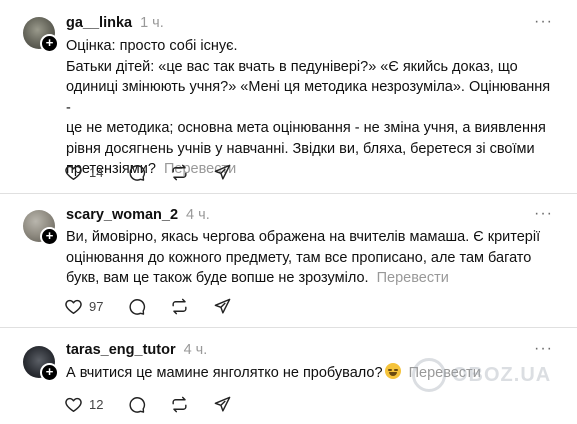 The height and width of the screenshot is (424, 577). I want to click on like-count: 14, so click(96, 172).